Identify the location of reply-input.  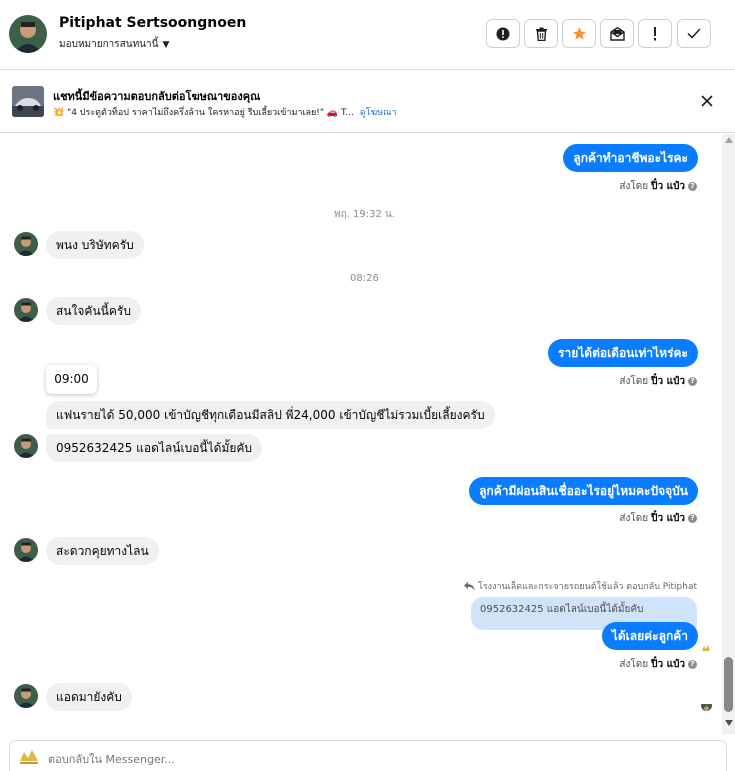
(348, 759).